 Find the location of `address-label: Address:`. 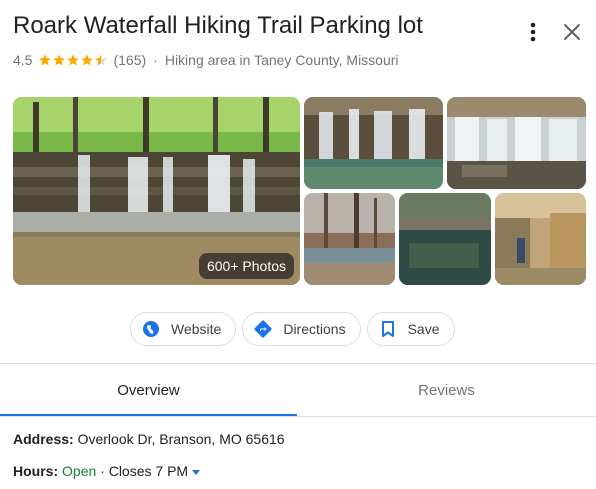

address-label: Address: is located at coordinates (43, 439).